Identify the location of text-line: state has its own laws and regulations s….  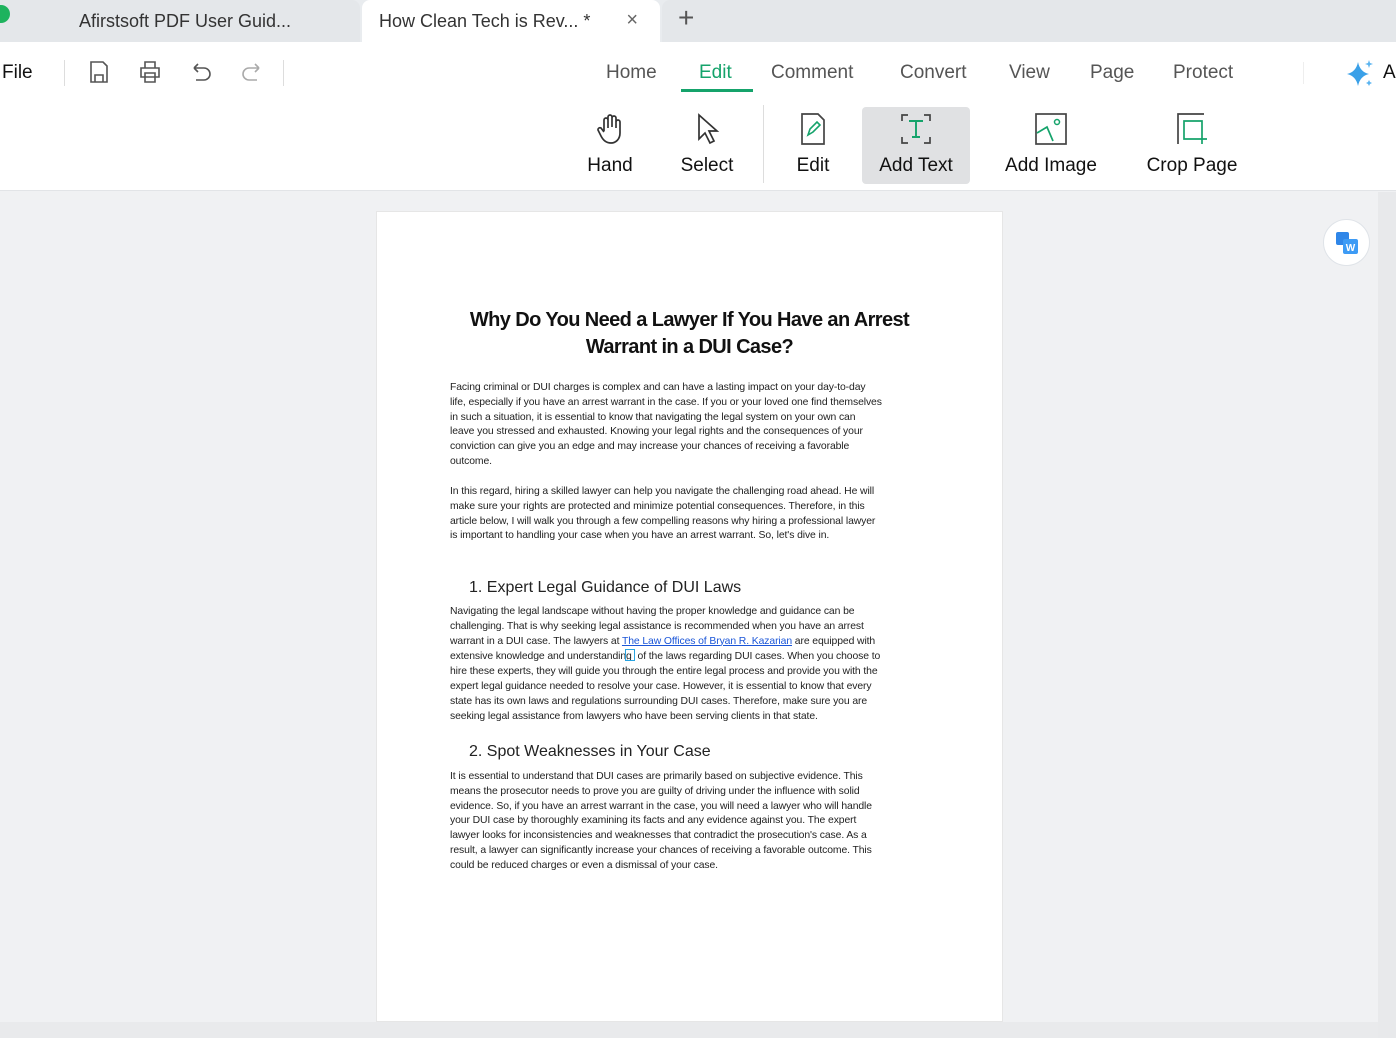
(659, 701).